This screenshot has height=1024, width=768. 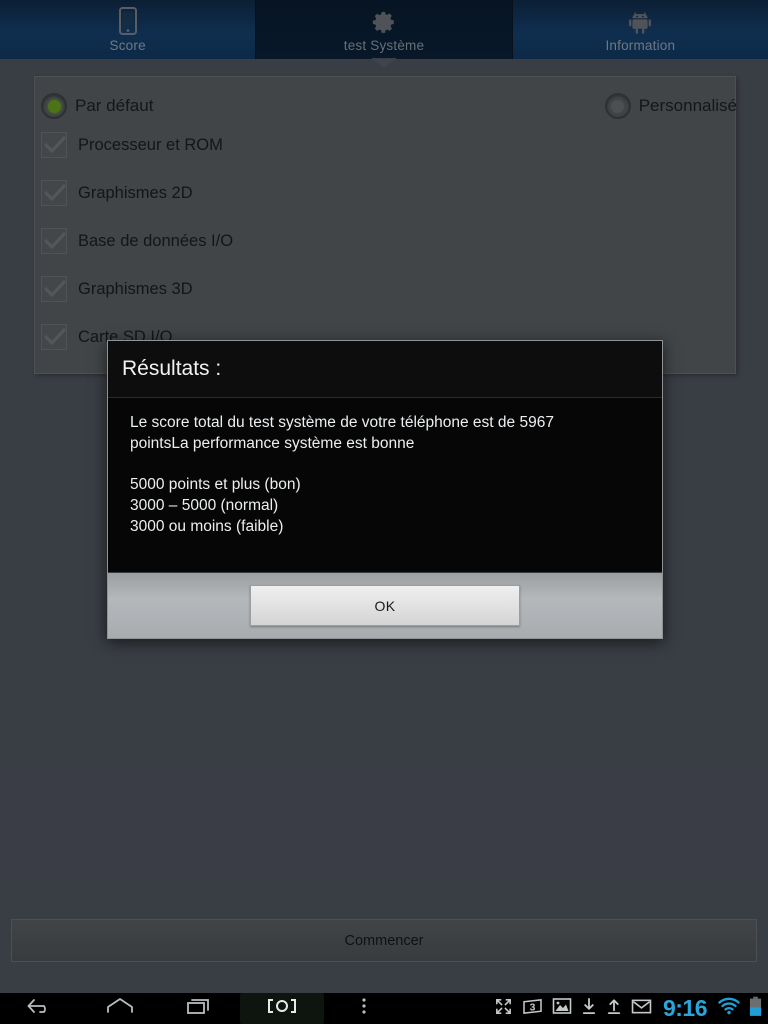 I want to click on dialog-score-line-2: pointsLa performance système est bonne, so click(x=272, y=443).